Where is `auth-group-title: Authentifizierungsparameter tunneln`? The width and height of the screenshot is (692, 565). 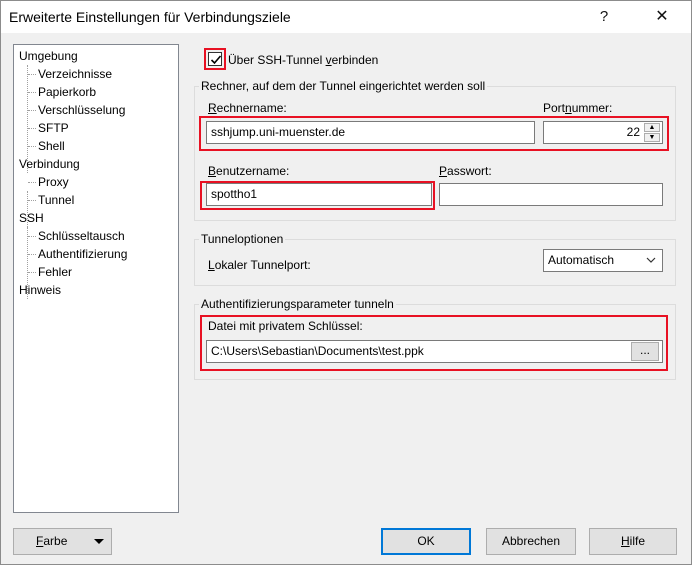
auth-group-title: Authentifizierungsparameter tunneln is located at coordinates (297, 304).